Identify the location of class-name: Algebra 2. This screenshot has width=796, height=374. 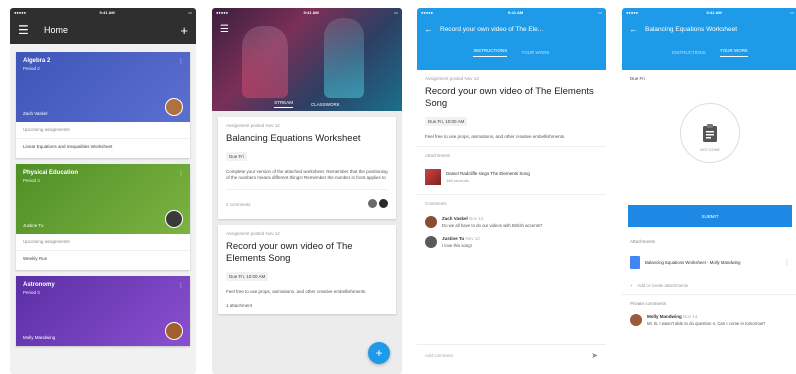
(37, 61).